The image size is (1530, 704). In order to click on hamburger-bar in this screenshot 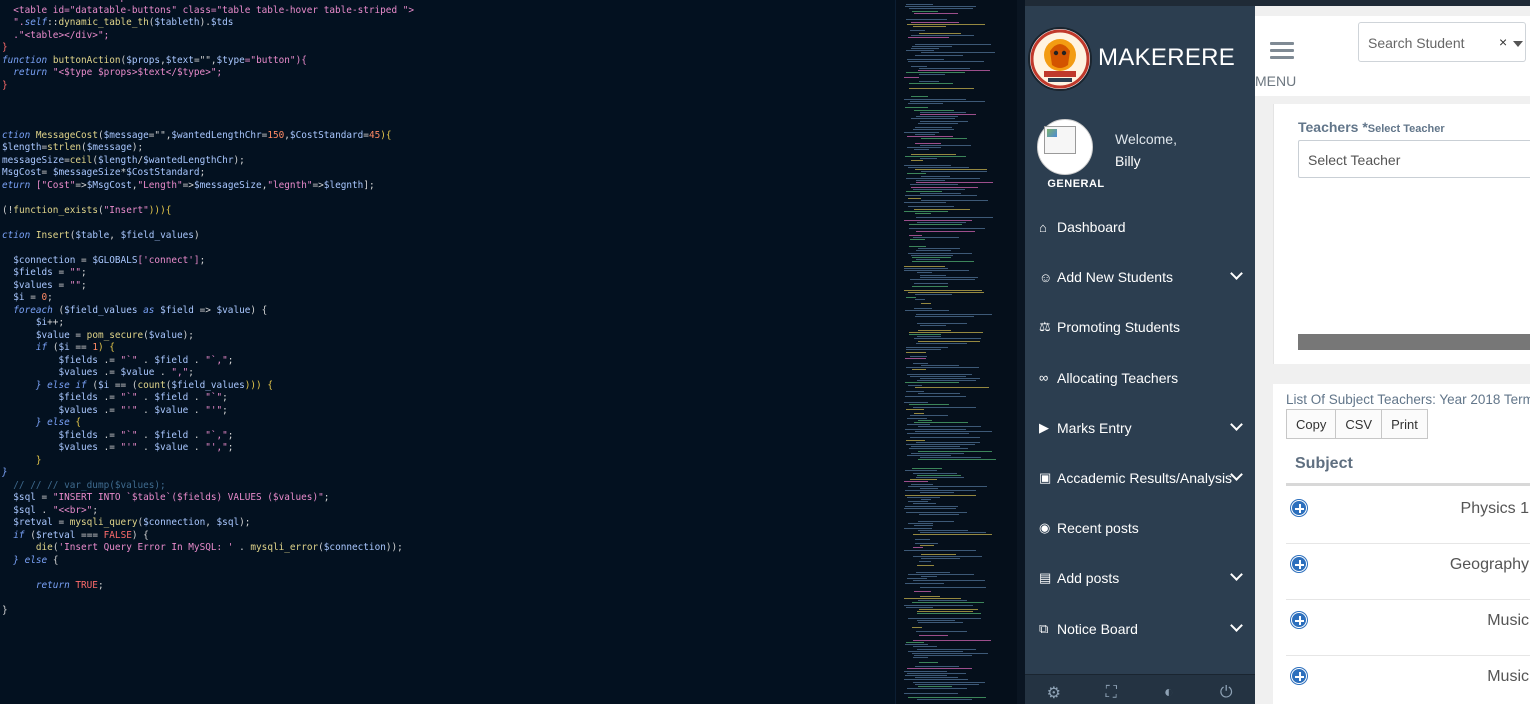, I will do `click(1282, 43)`.